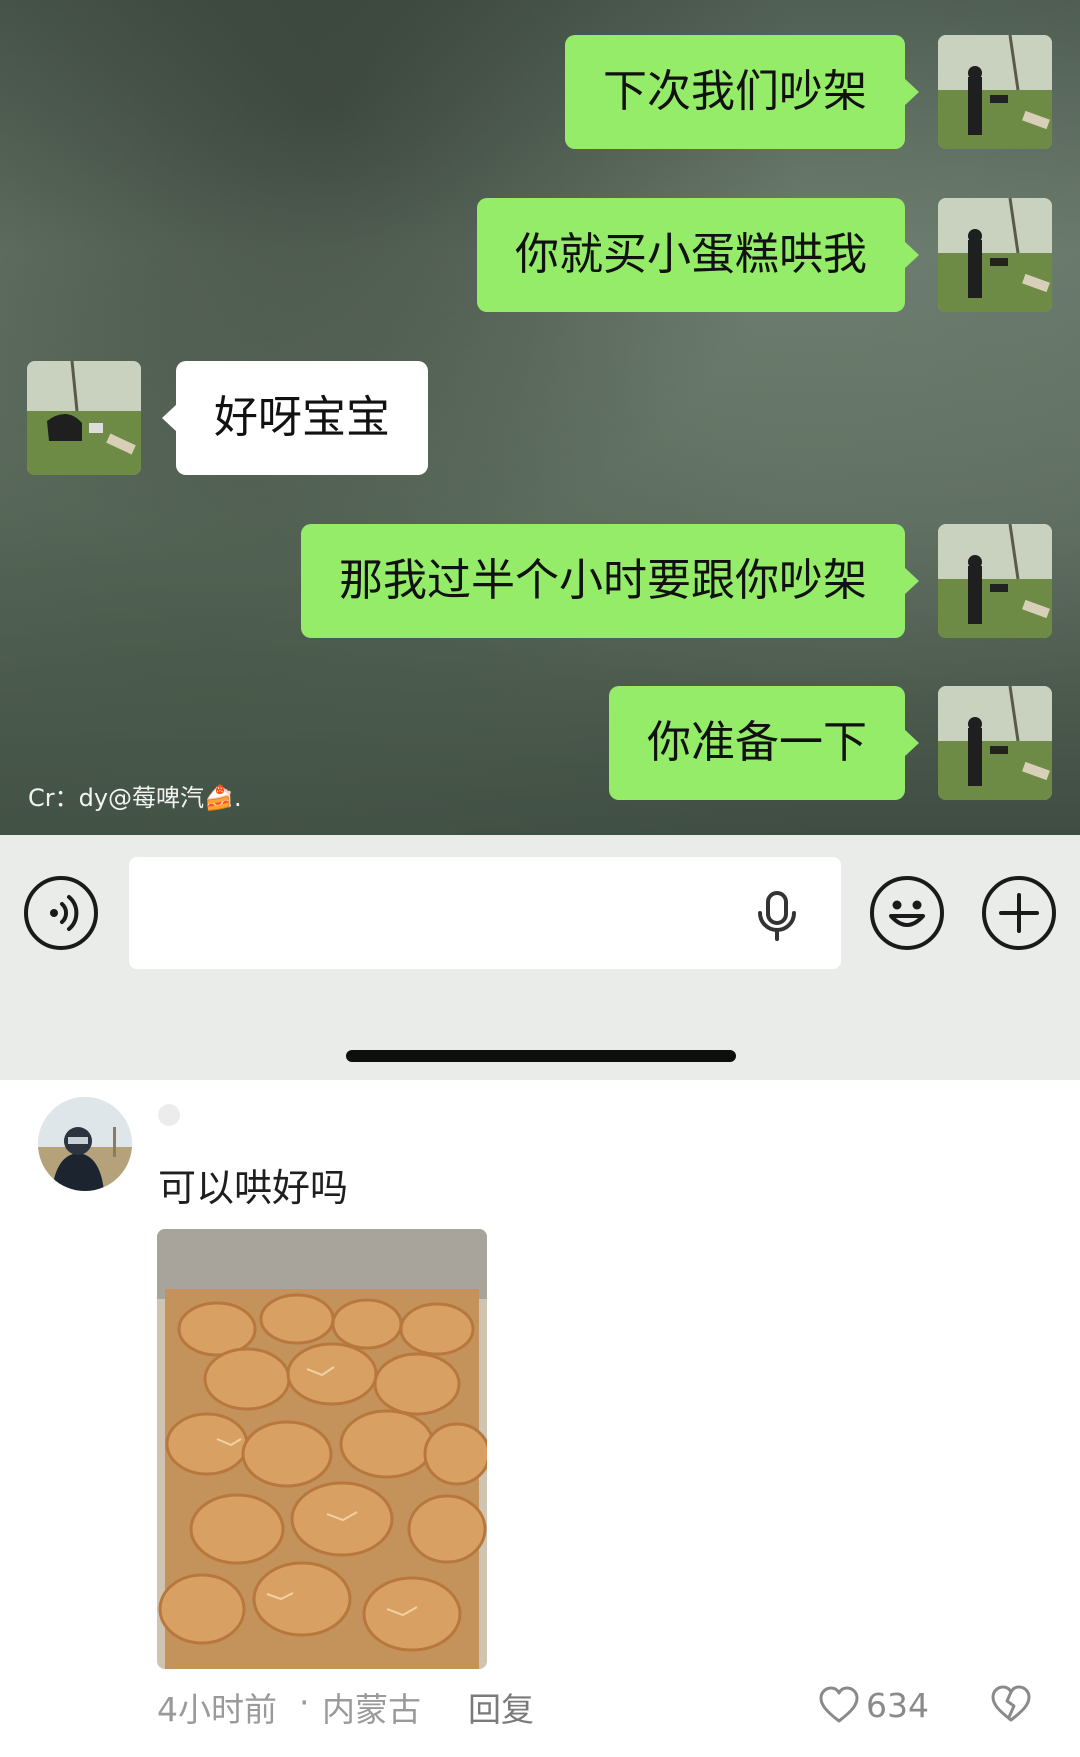 Image resolution: width=1080 pixels, height=1757 pixels. What do you see at coordinates (541, 1056) in the screenshot?
I see `home-indicator` at bounding box center [541, 1056].